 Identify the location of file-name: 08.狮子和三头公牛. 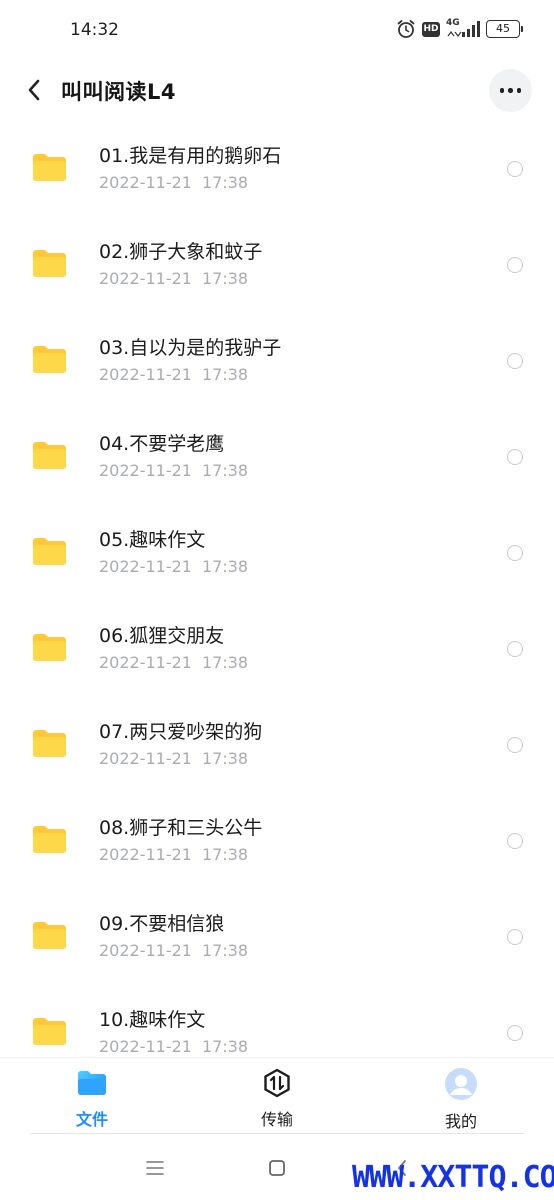
(181, 828).